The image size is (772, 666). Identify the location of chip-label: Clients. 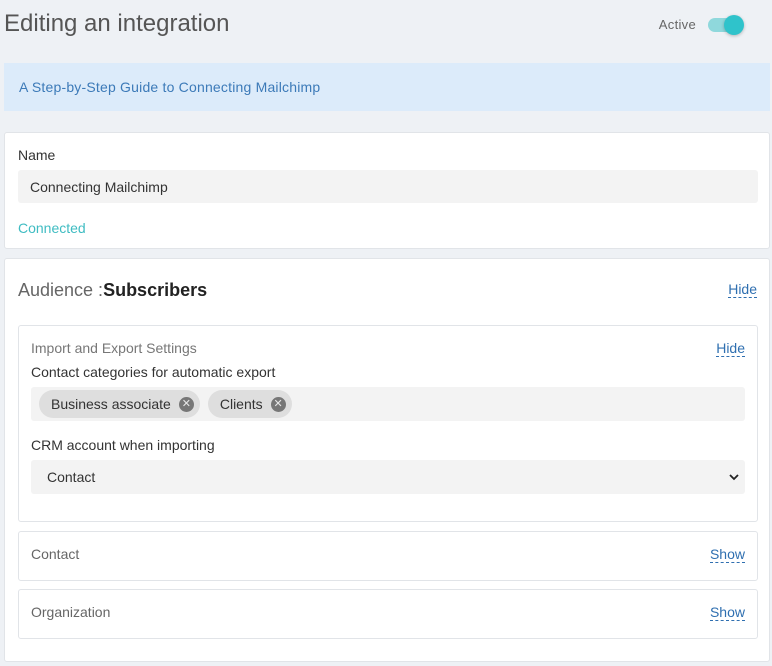
(241, 404).